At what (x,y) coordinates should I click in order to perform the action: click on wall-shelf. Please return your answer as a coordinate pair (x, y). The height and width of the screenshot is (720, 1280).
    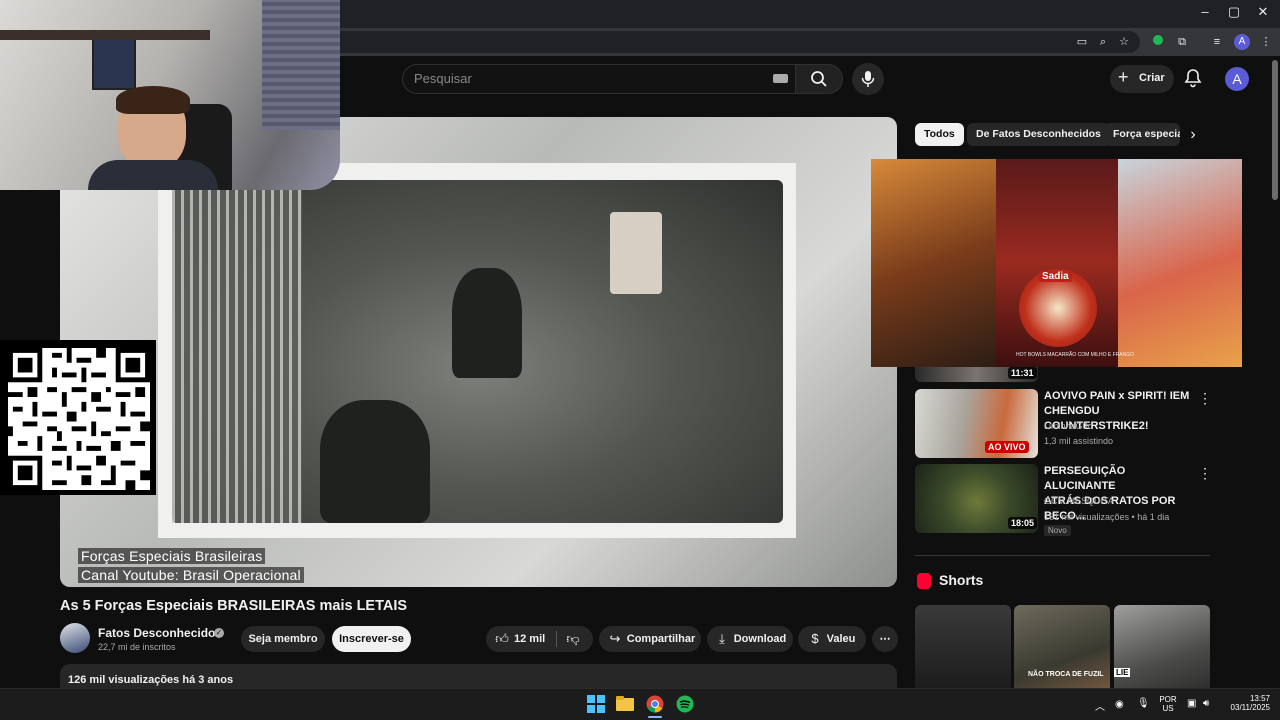
    Looking at the image, I should click on (105, 35).